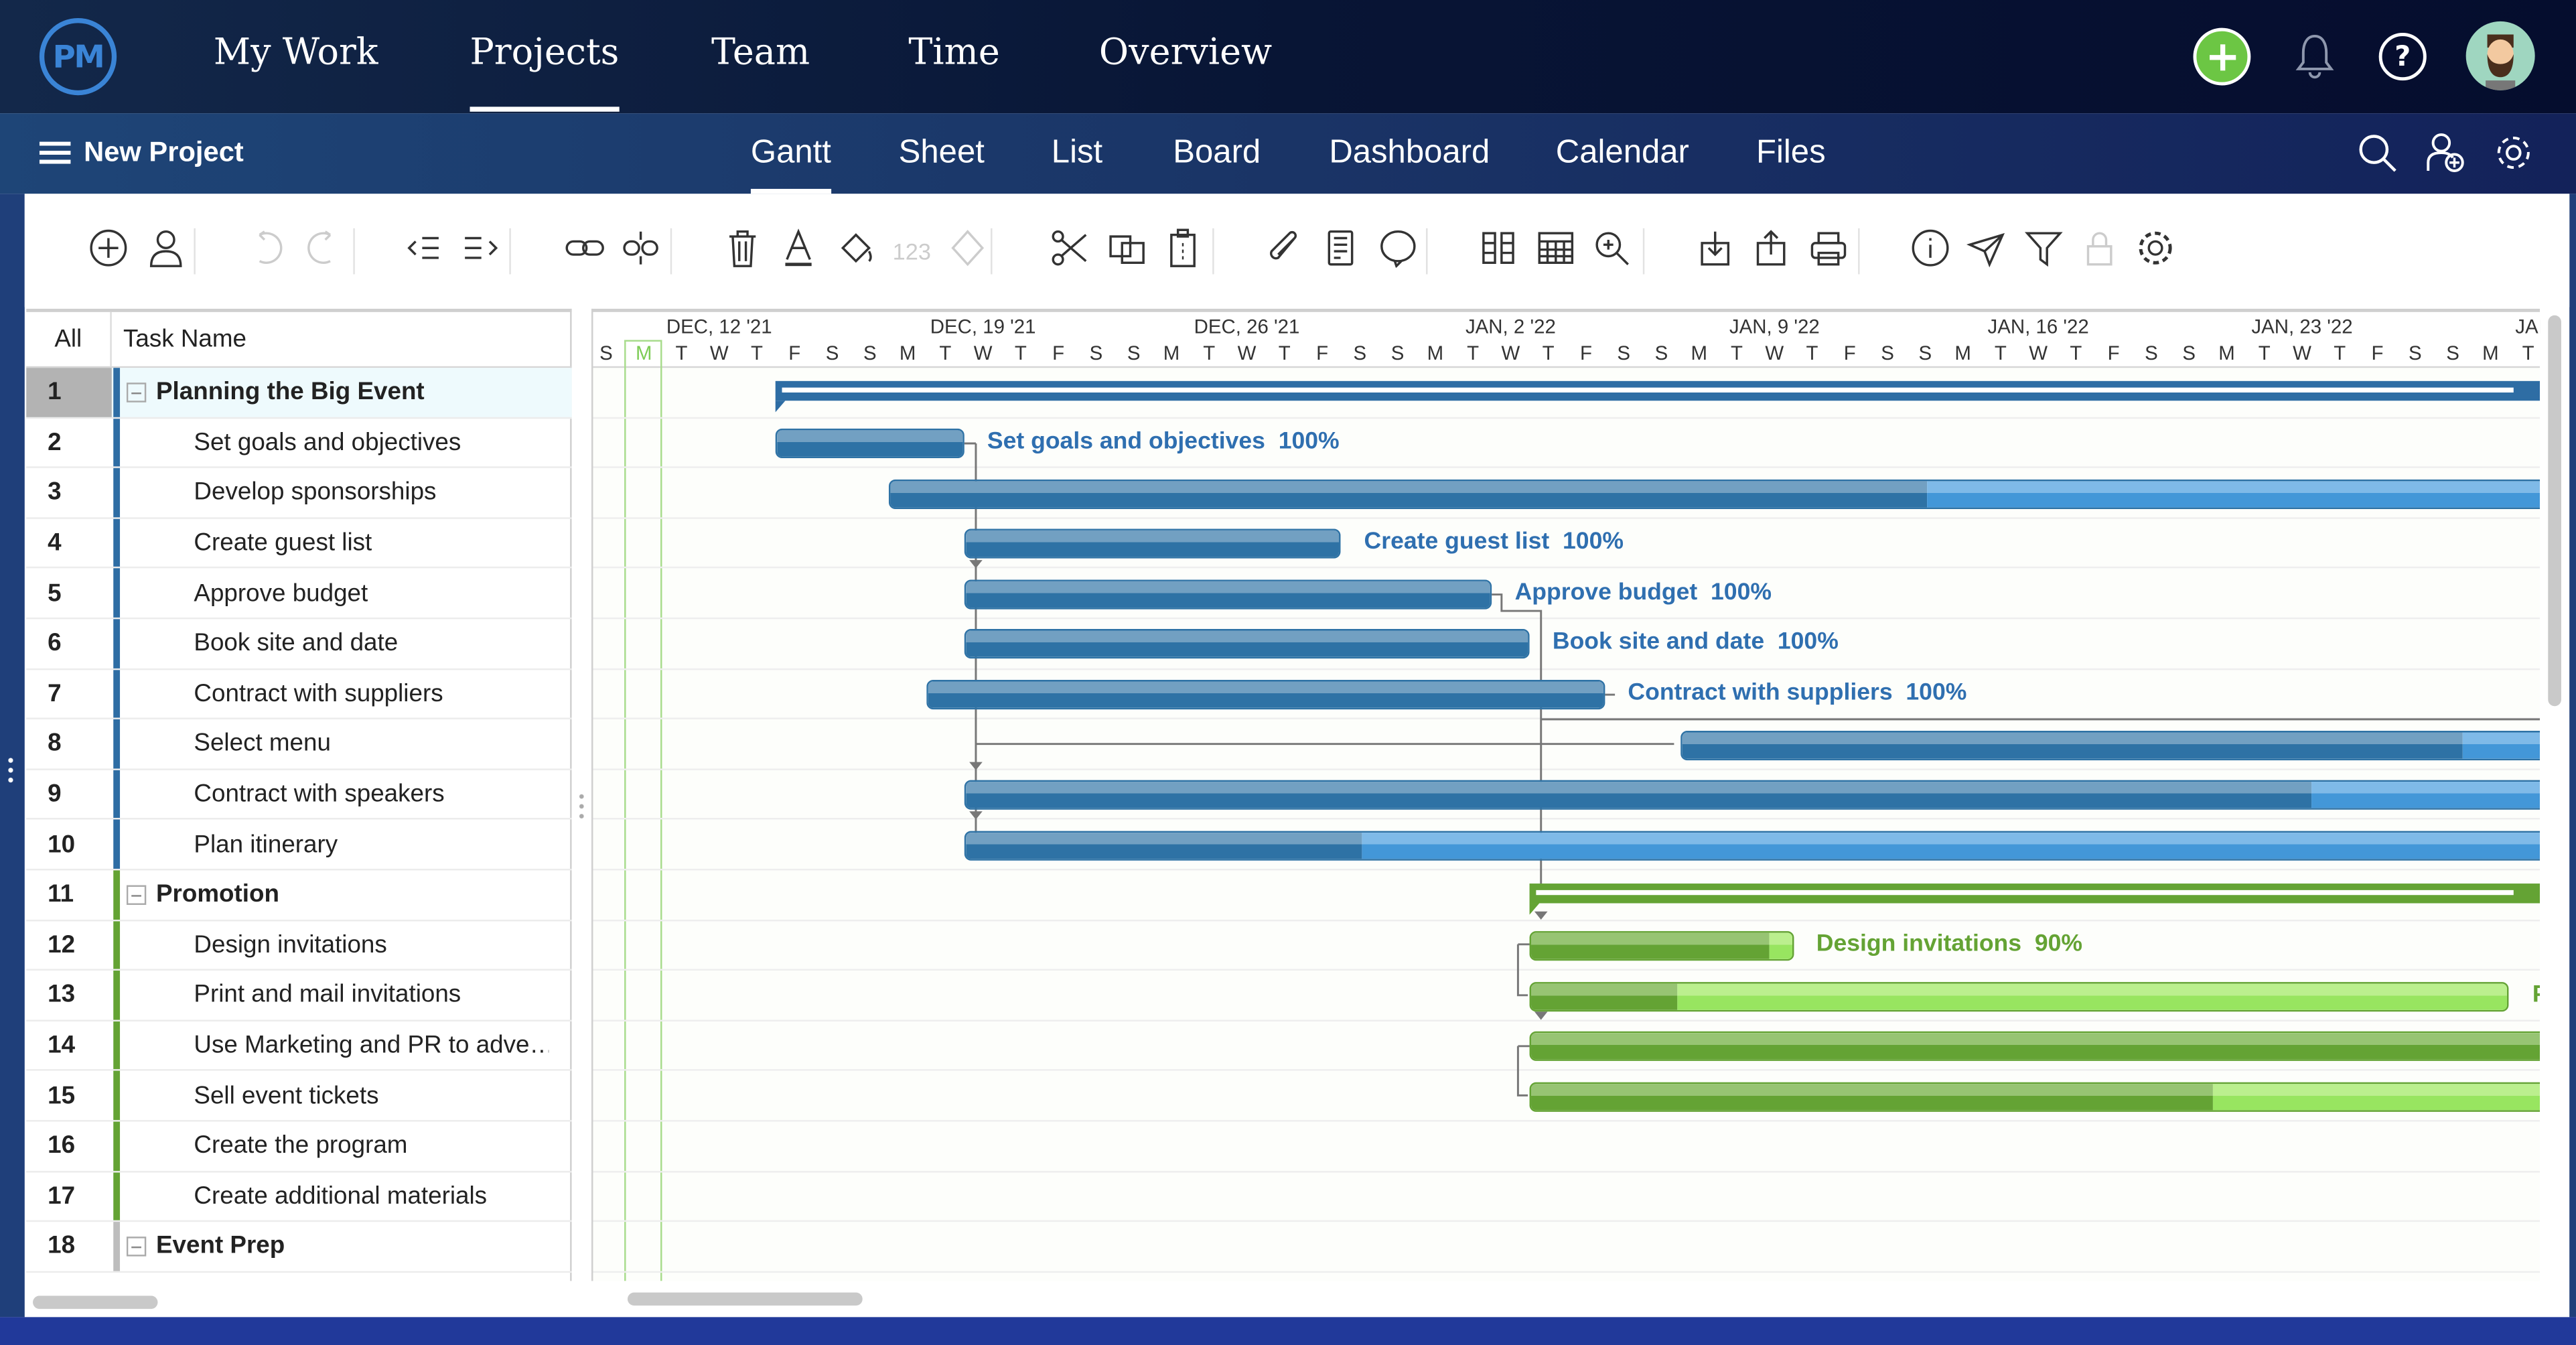 The height and width of the screenshot is (1345, 2576). I want to click on task-row: 6 Book site and date, so click(299, 644).